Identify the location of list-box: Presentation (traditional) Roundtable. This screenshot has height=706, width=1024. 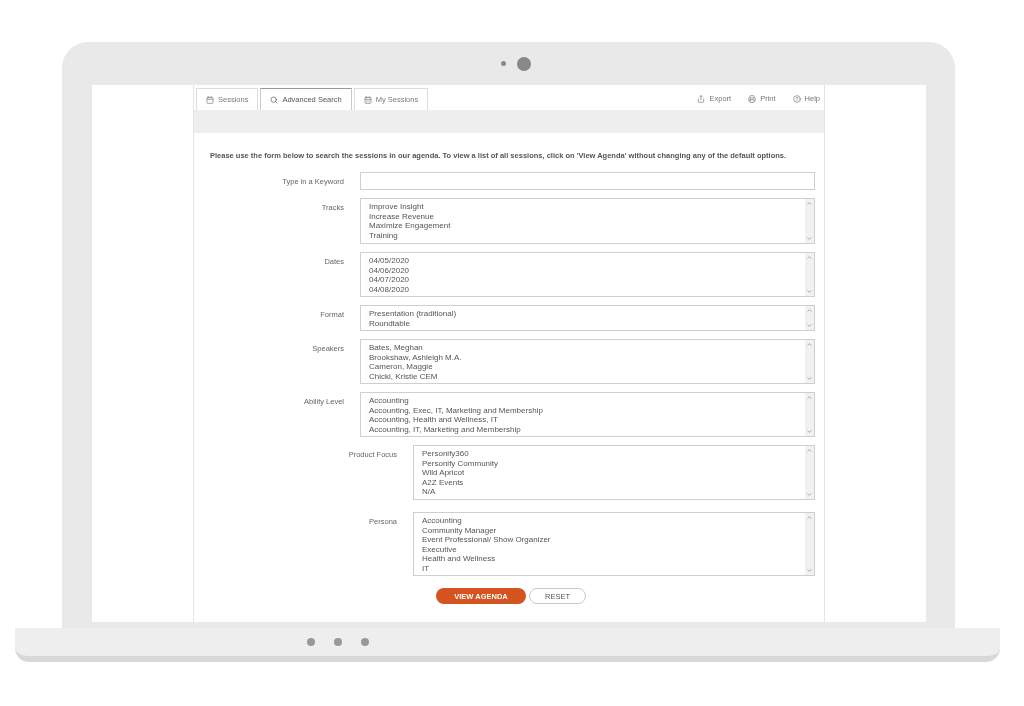
(587, 318).